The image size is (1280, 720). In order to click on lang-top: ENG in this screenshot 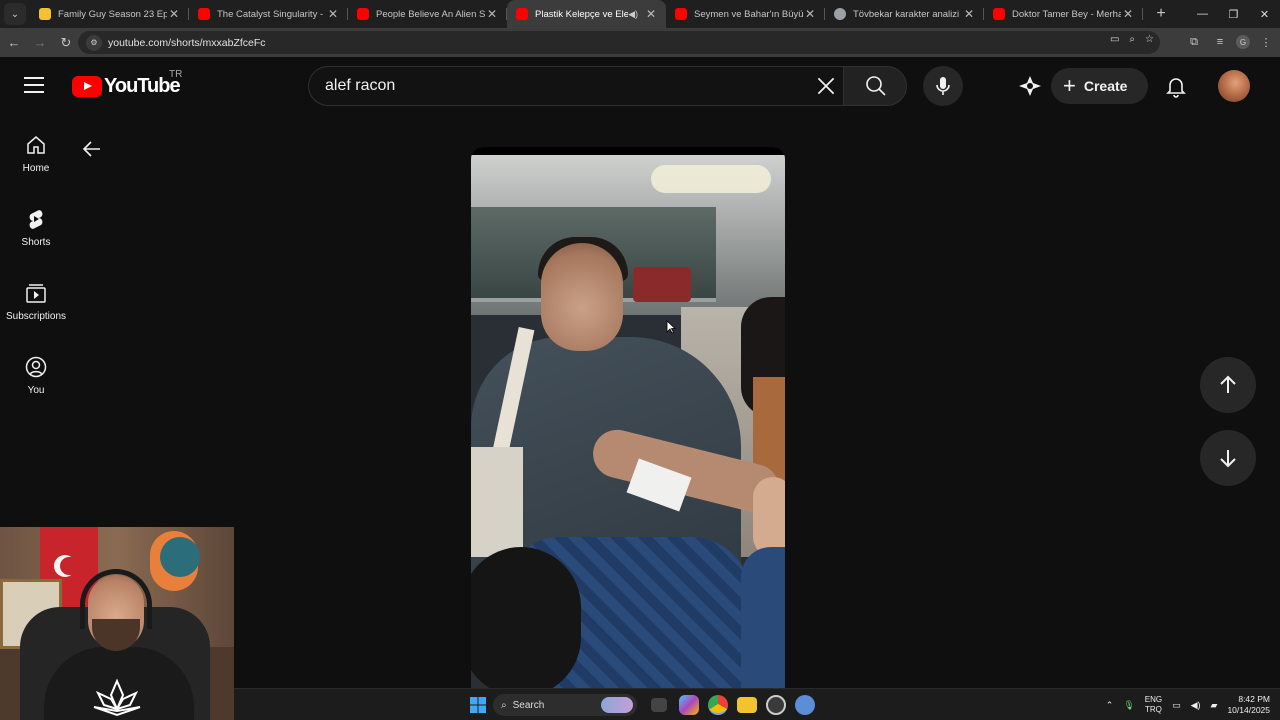, I will do `click(1153, 699)`.